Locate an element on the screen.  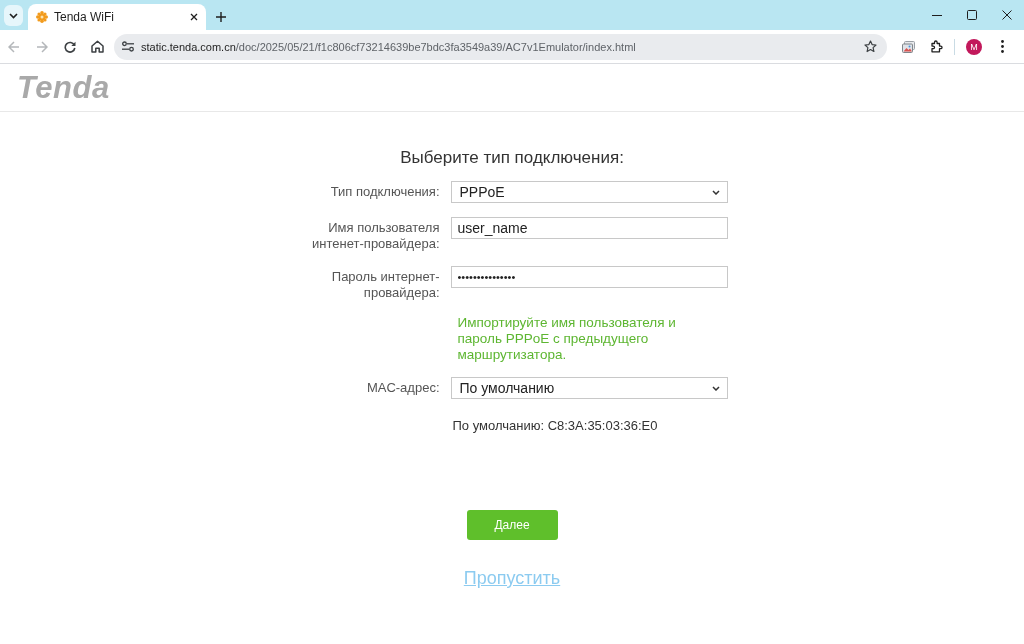
dropdown: По умолчанию is located at coordinates (589, 388).